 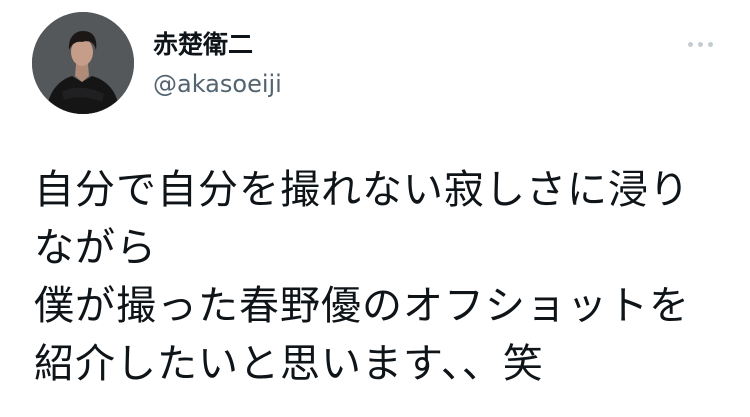 I want to click on tweet-text-line: 自分で自分を撮れない寂しさに浸り, so click(x=362, y=190).